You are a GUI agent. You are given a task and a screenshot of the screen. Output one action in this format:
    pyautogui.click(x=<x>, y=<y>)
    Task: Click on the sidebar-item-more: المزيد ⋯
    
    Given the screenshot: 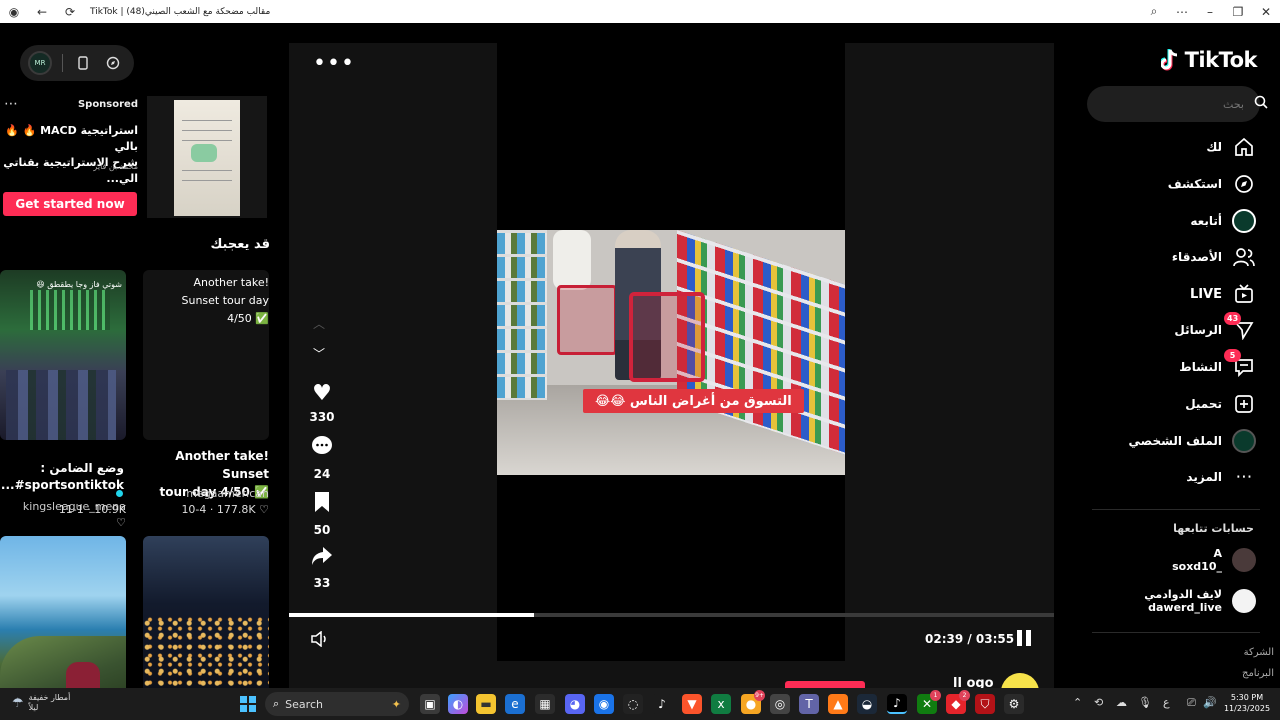 What is the action you would take?
    pyautogui.click(x=1178, y=477)
    